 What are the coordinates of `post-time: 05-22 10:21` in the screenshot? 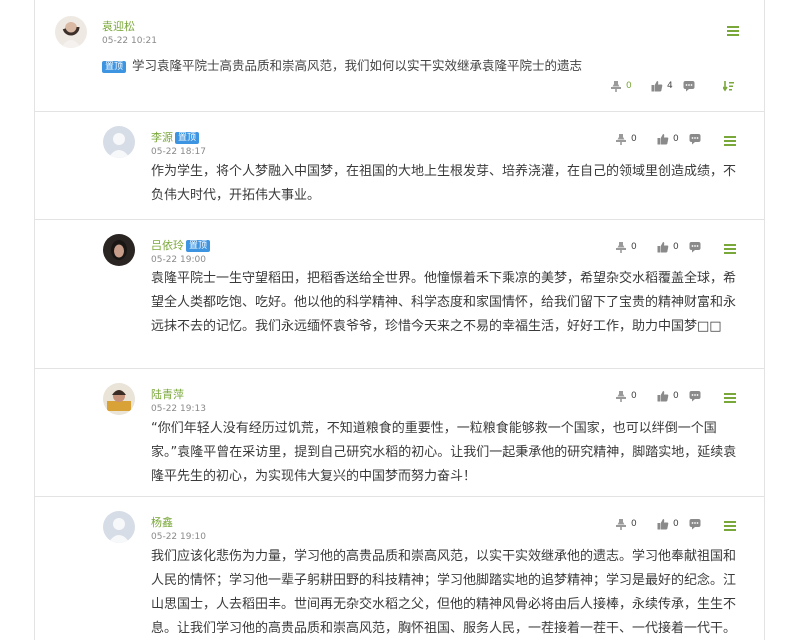 It's located at (129, 41).